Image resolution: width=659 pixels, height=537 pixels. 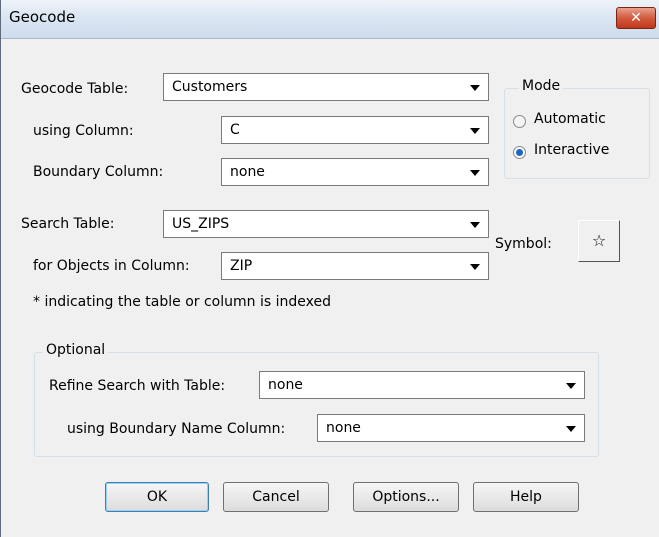 I want to click on objects-column-dropdown: ZIP, so click(x=355, y=266).